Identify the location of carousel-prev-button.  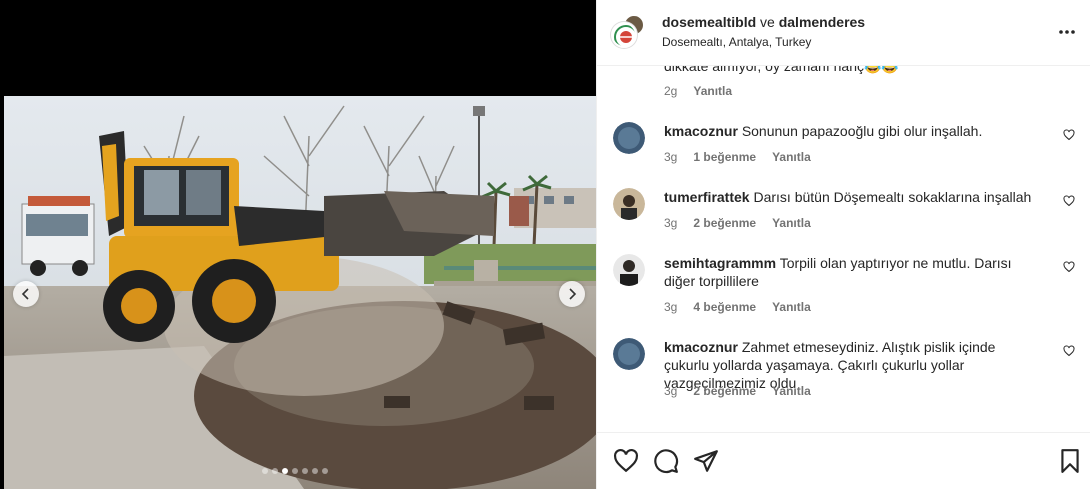
(26, 294).